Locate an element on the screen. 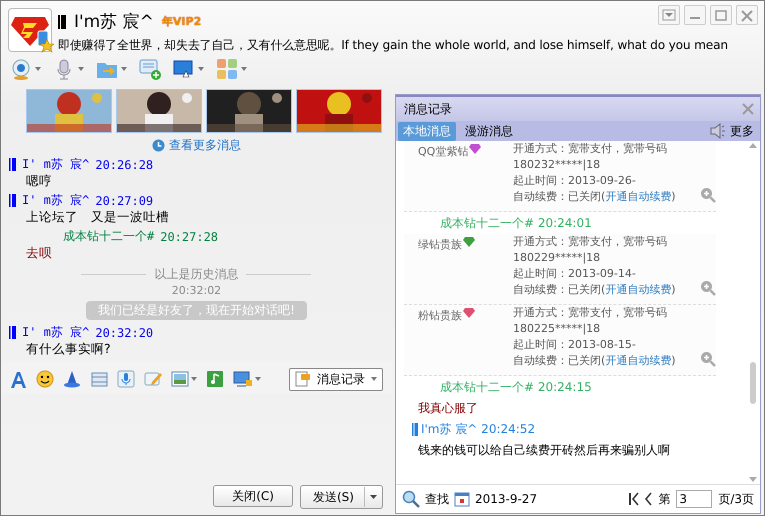 This screenshot has width=765, height=516. note-edit-icon is located at coordinates (153, 379).